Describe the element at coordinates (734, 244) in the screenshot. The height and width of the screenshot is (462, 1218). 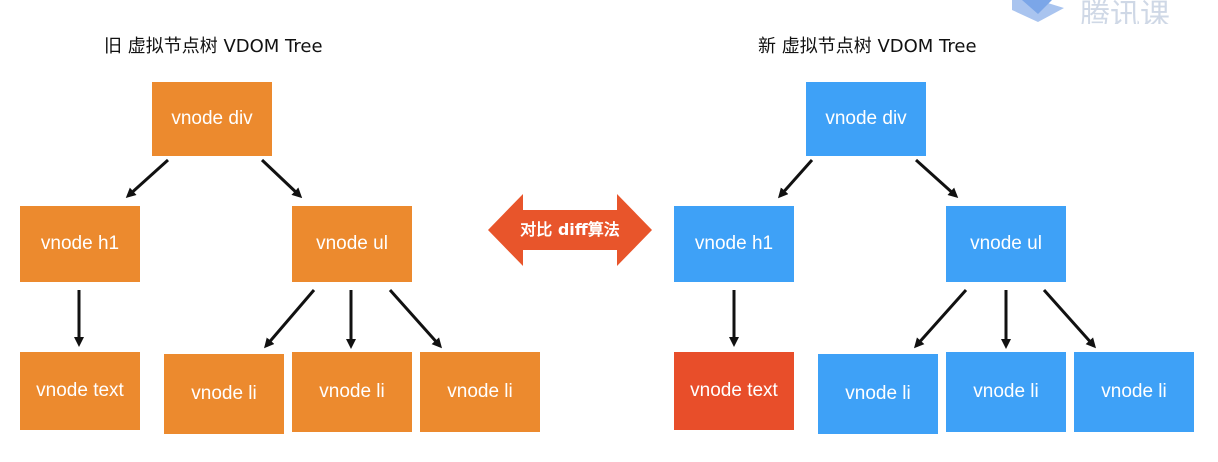
I see `new-node-h1: vnode h1` at that location.